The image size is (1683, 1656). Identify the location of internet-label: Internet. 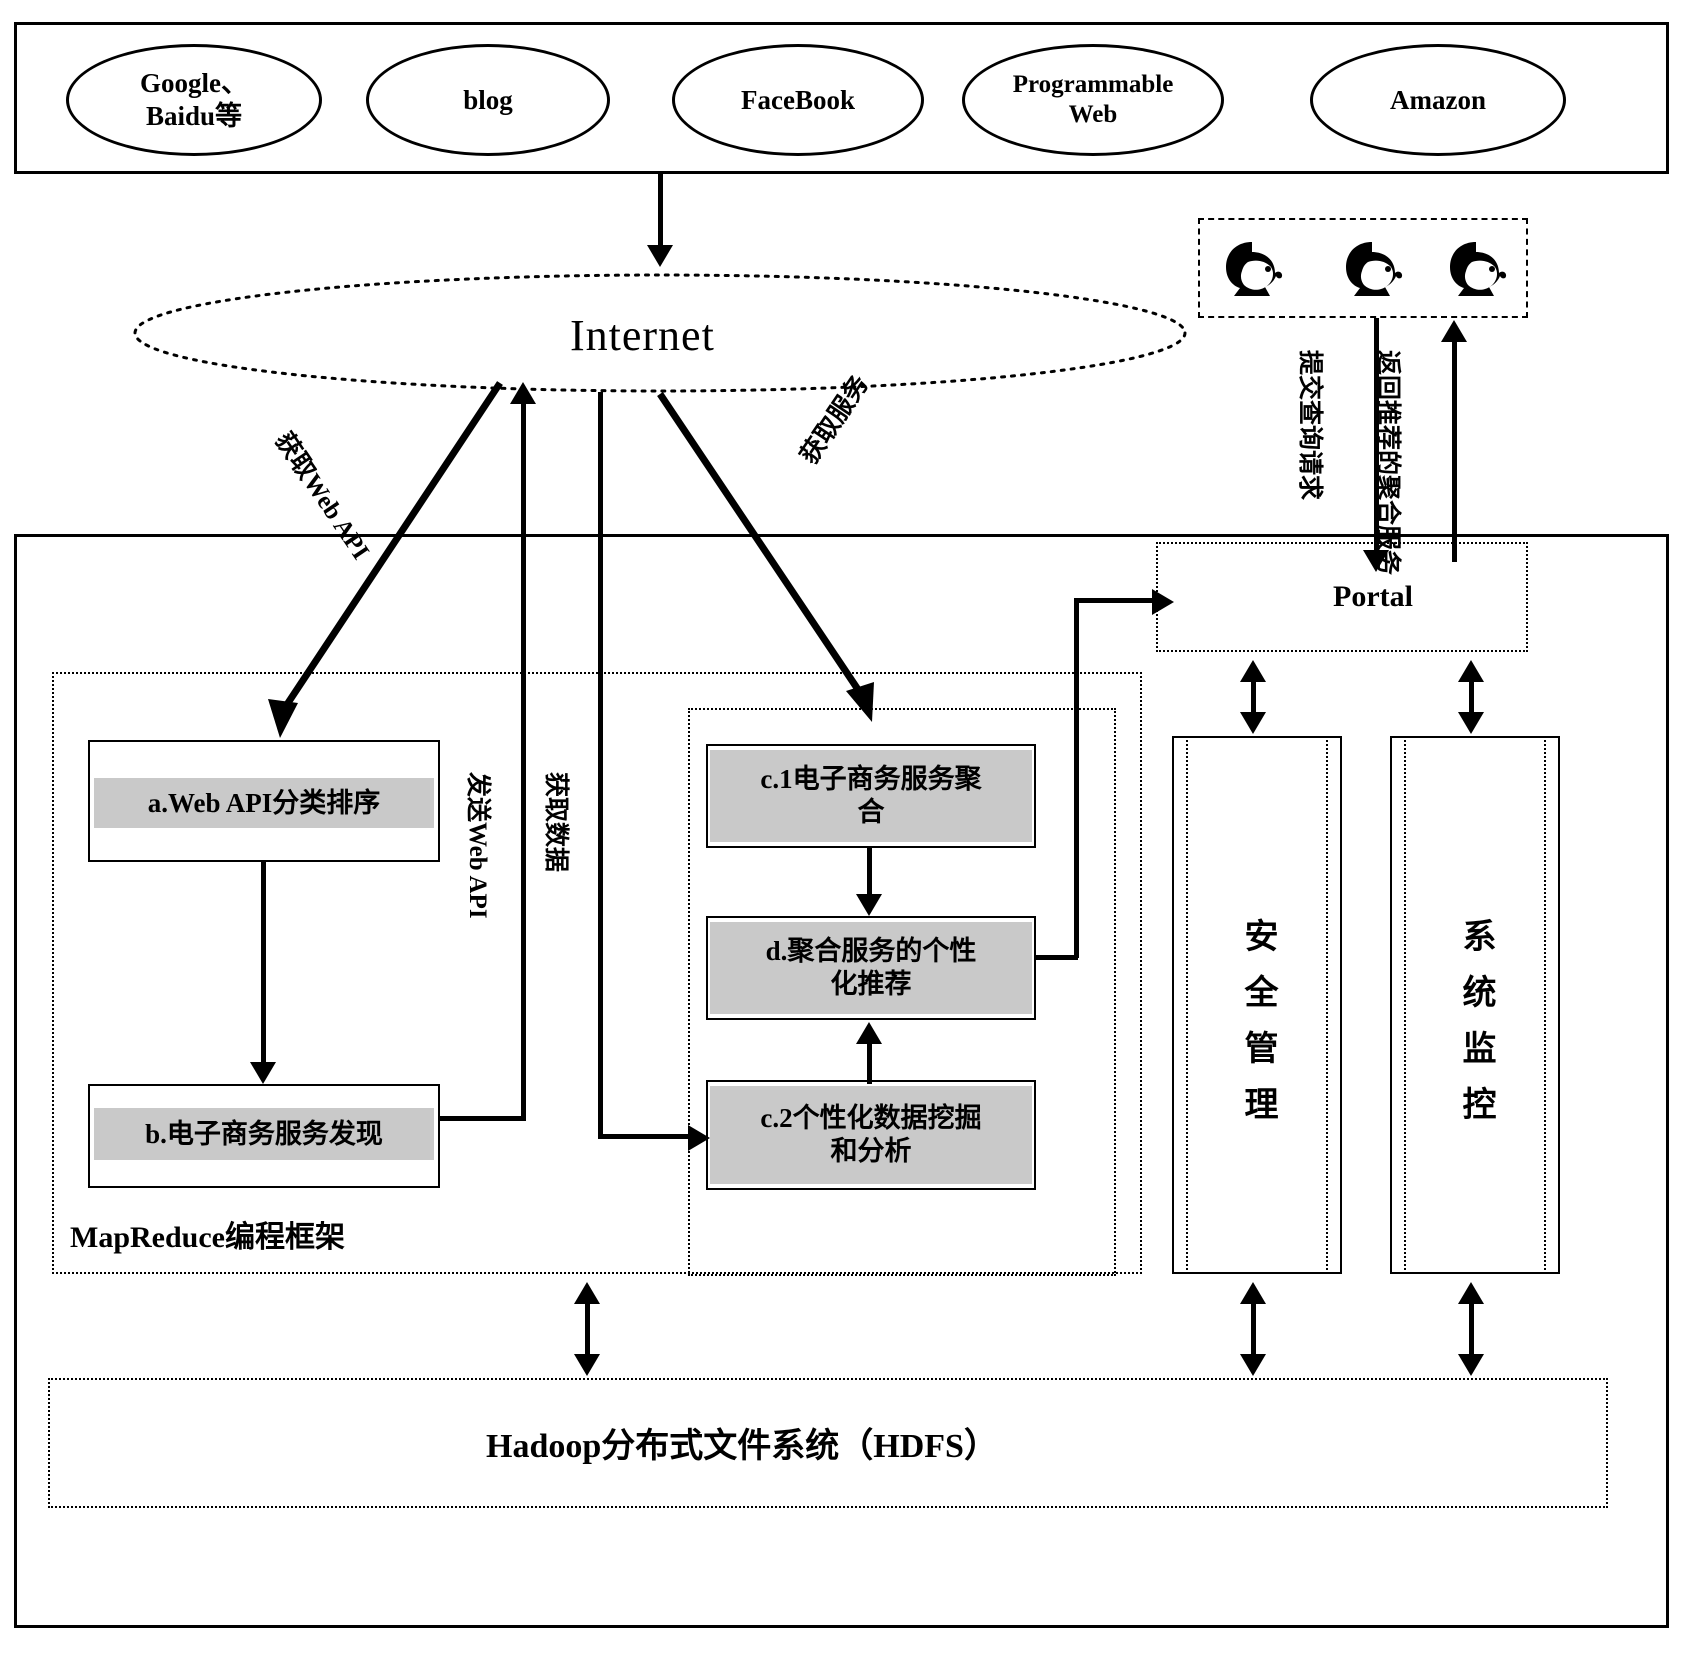
(642, 335).